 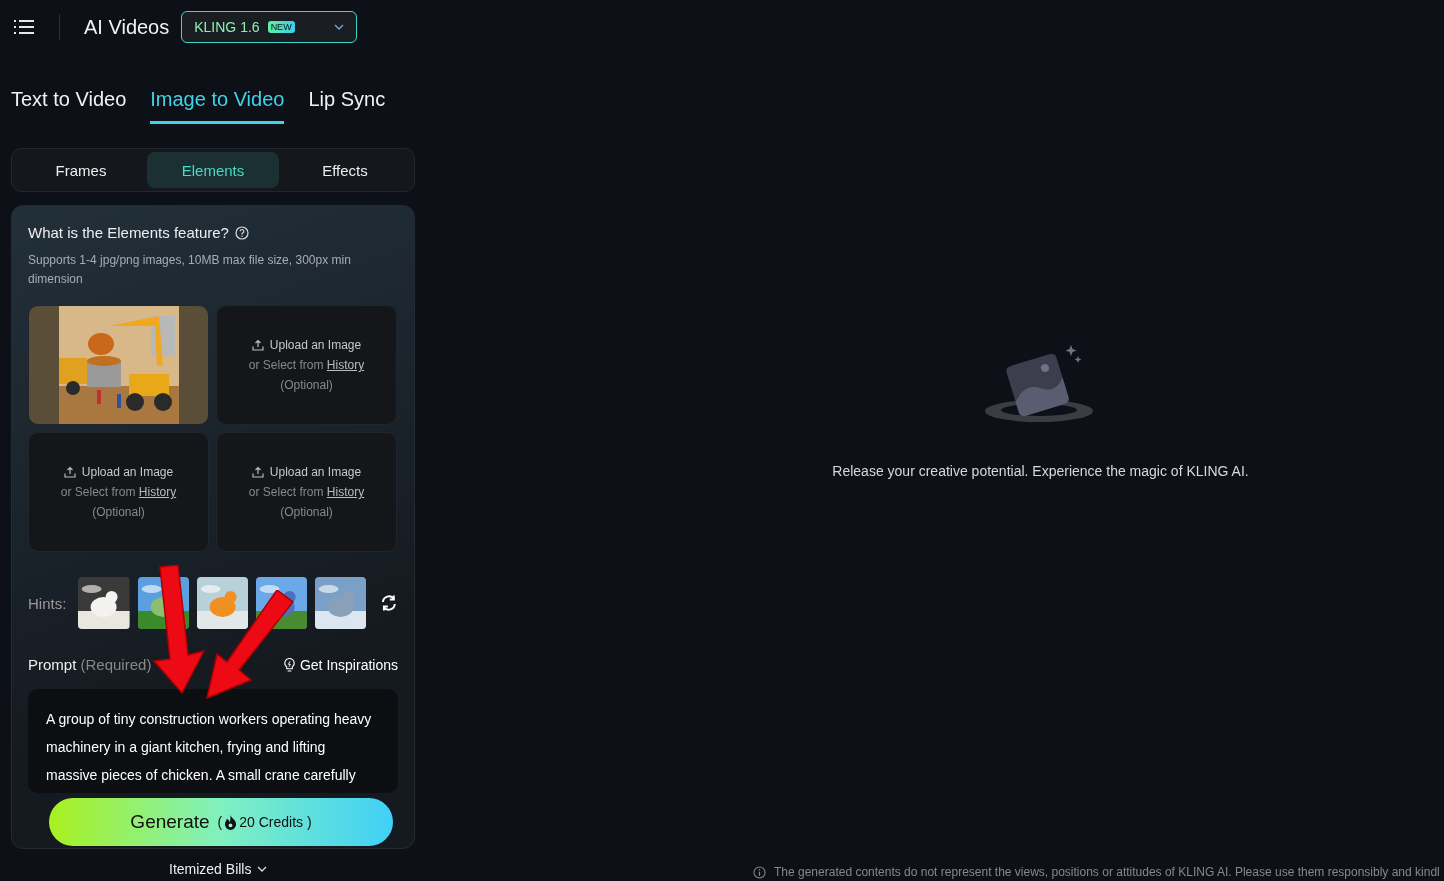 I want to click on info-icon, so click(x=759, y=872).